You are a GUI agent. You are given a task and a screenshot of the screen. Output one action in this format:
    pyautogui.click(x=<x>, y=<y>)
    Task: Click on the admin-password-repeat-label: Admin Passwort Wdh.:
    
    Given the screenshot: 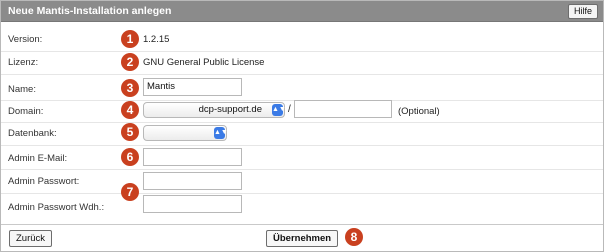 What is the action you would take?
    pyautogui.click(x=56, y=207)
    